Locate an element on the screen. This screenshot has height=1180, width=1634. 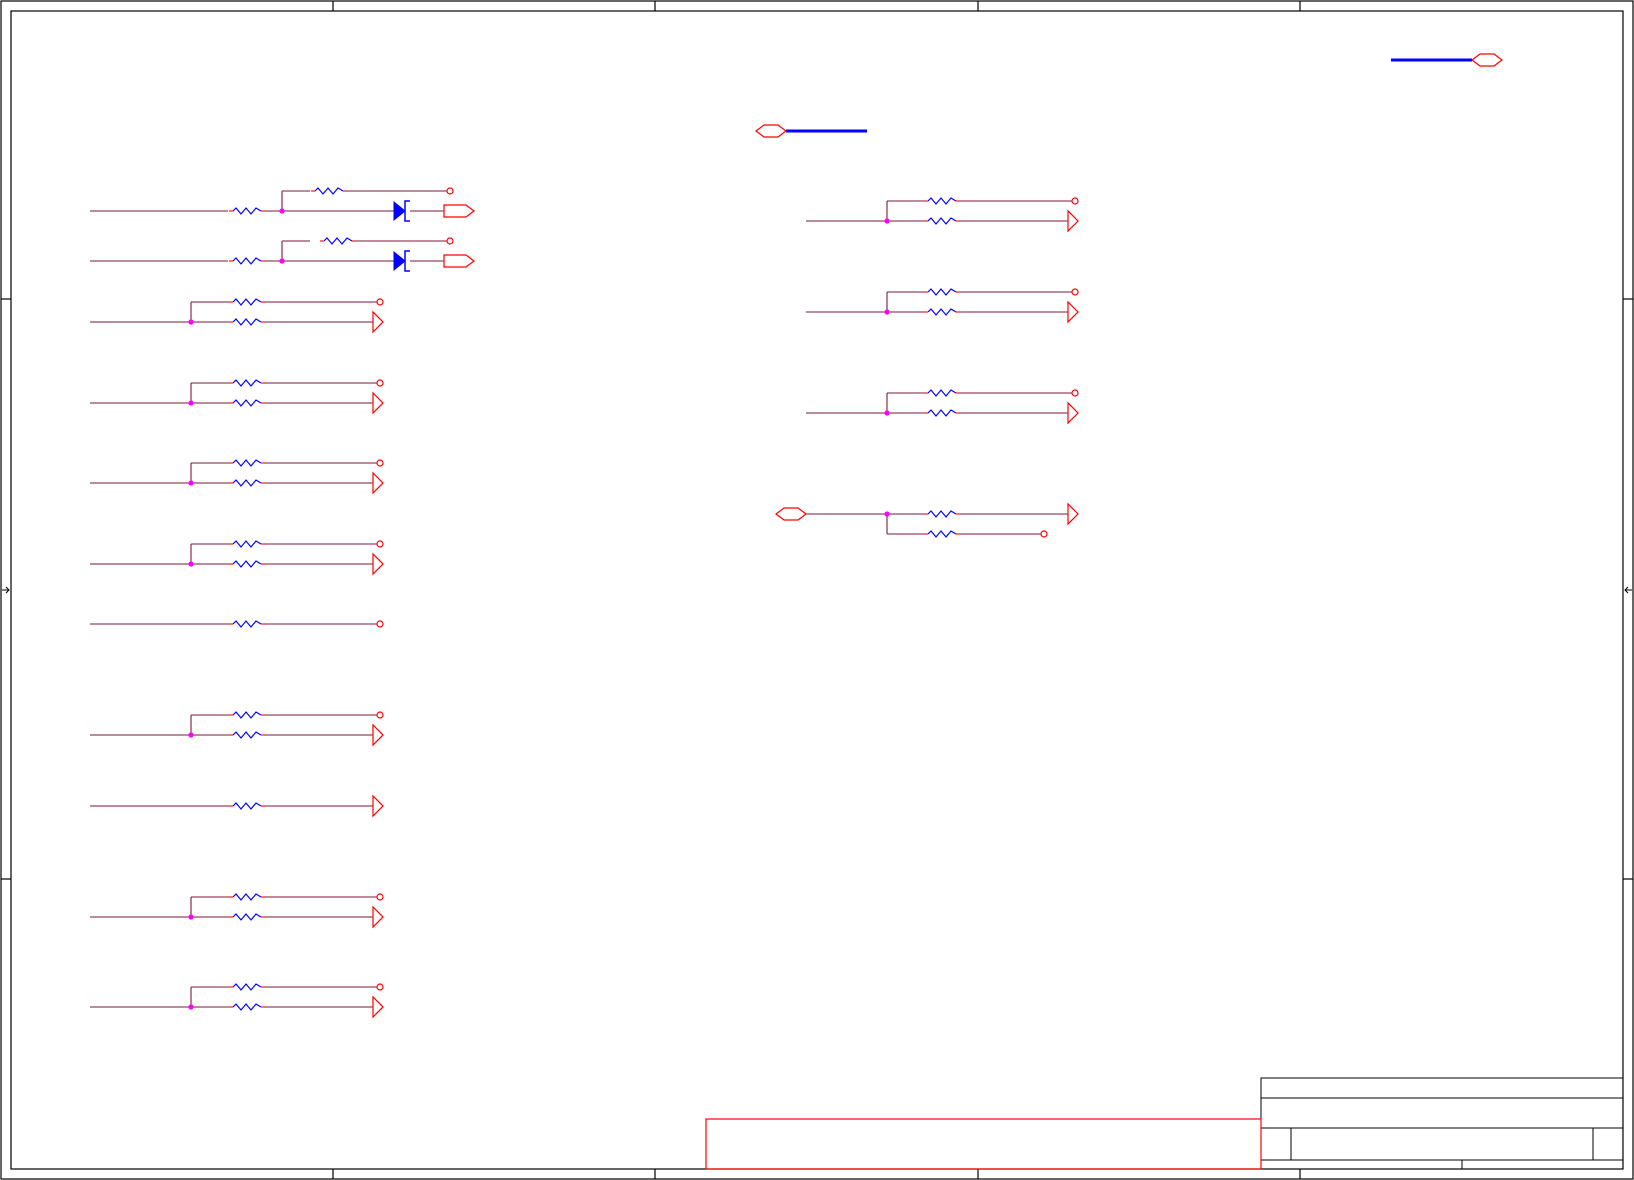
single-resistor-terminal-row is located at coordinates (237, 624).